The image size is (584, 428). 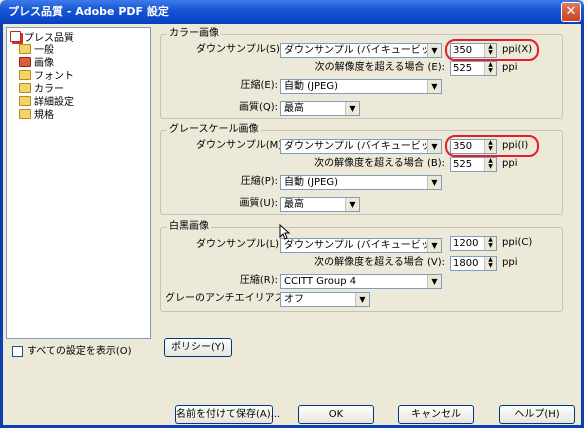 What do you see at coordinates (259, 203) in the screenshot?
I see `gray-quality-label: 画質(U):` at bounding box center [259, 203].